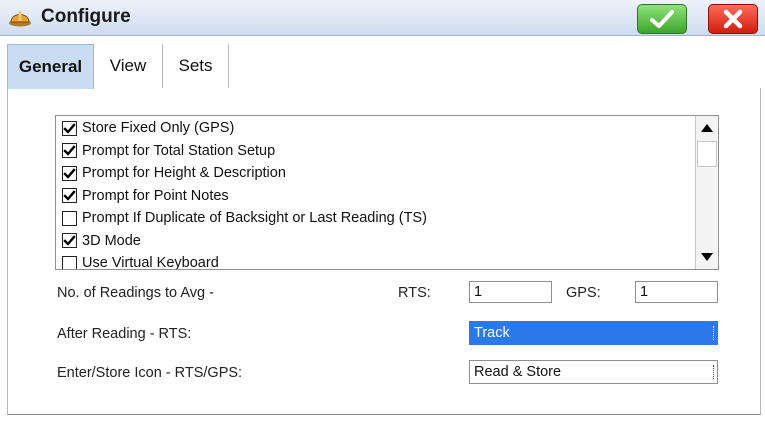  Describe the element at coordinates (86, 16) in the screenshot. I see `window-title: Configure` at that location.